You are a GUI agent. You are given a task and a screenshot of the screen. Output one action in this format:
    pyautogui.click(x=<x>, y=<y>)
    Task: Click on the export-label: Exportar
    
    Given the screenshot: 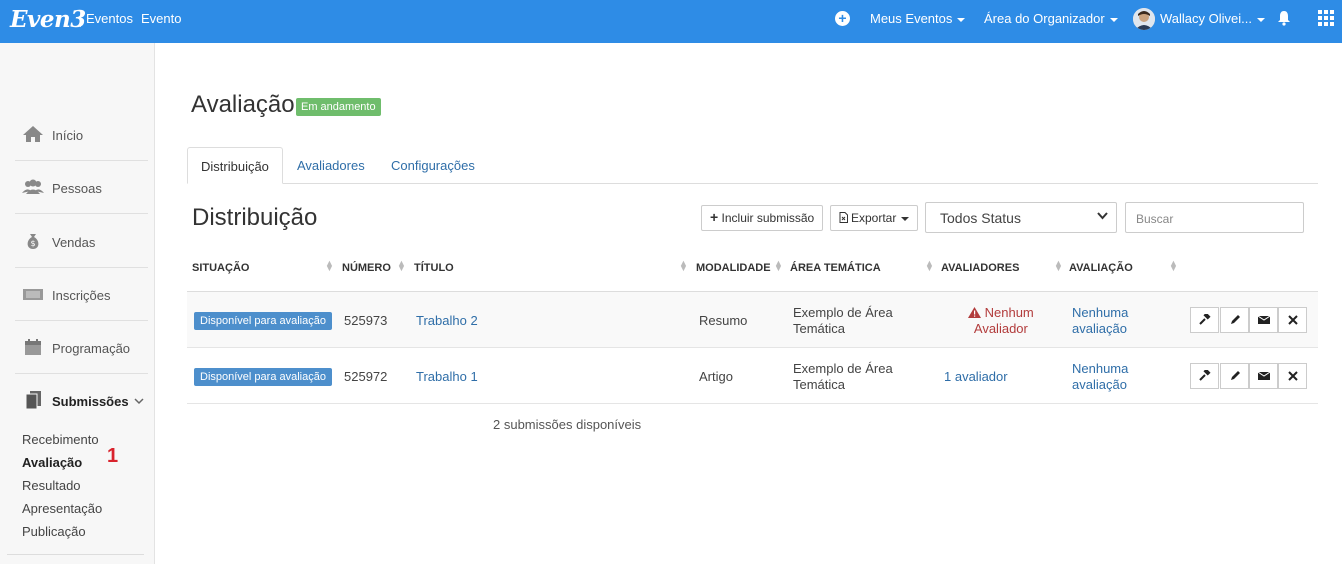 What is the action you would take?
    pyautogui.click(x=874, y=218)
    